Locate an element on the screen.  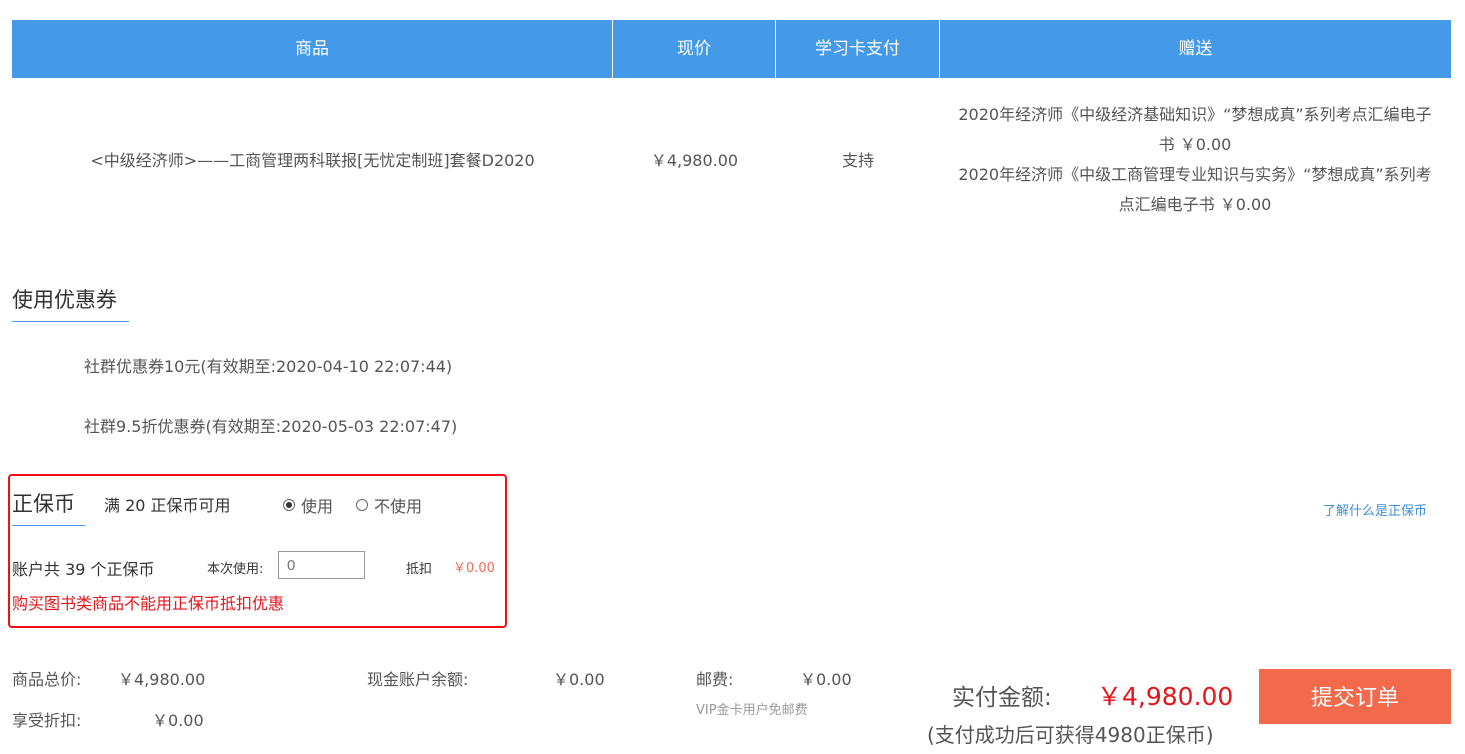
coupon-title-underline is located at coordinates (70, 321).